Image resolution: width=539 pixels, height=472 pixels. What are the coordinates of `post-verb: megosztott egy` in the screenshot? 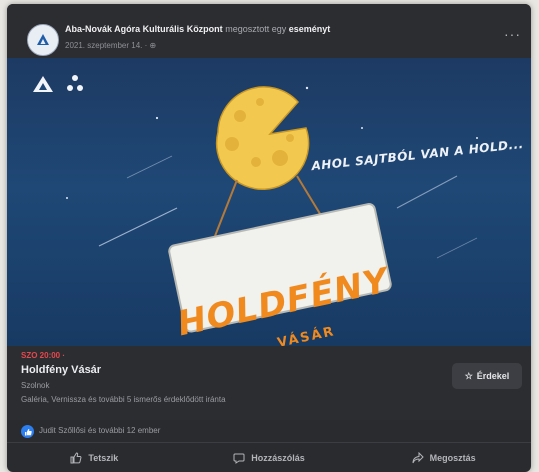 It's located at (256, 29).